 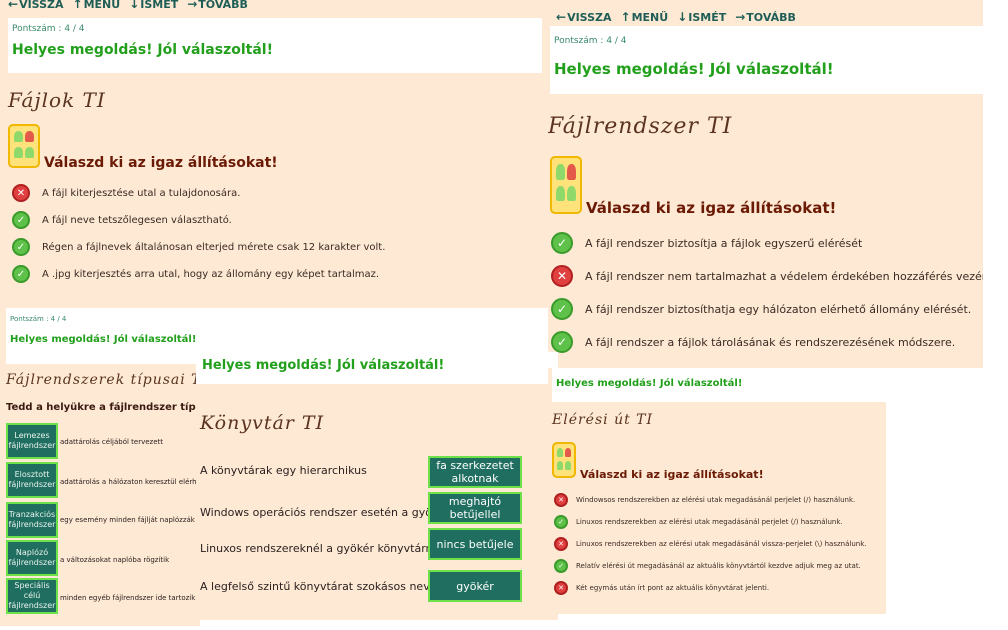 I want to click on type-description: adattárolás céljából tervezett, so click(x=111, y=442).